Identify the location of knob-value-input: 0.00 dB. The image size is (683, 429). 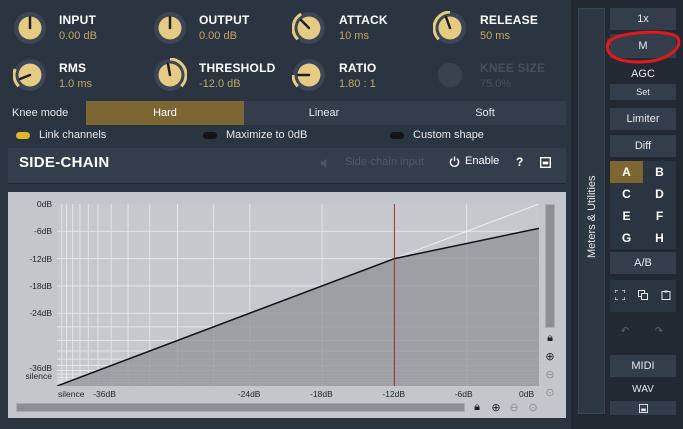
(78, 36).